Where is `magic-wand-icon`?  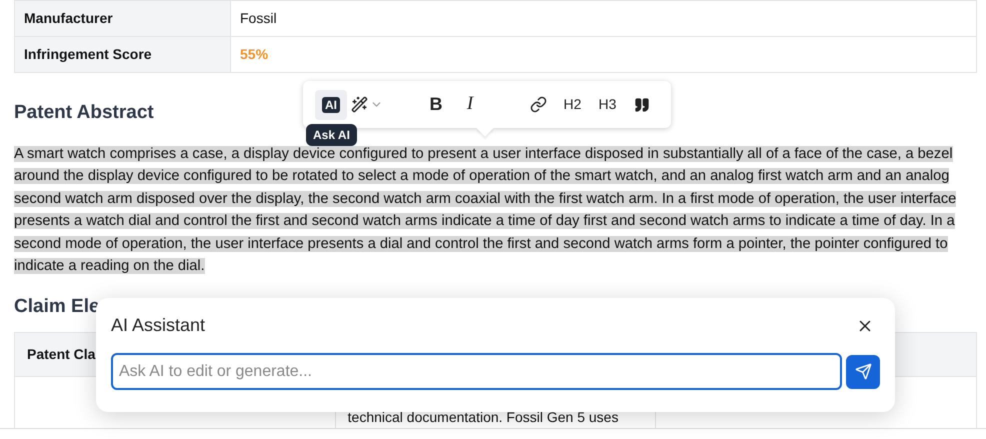
magic-wand-icon is located at coordinates (359, 104).